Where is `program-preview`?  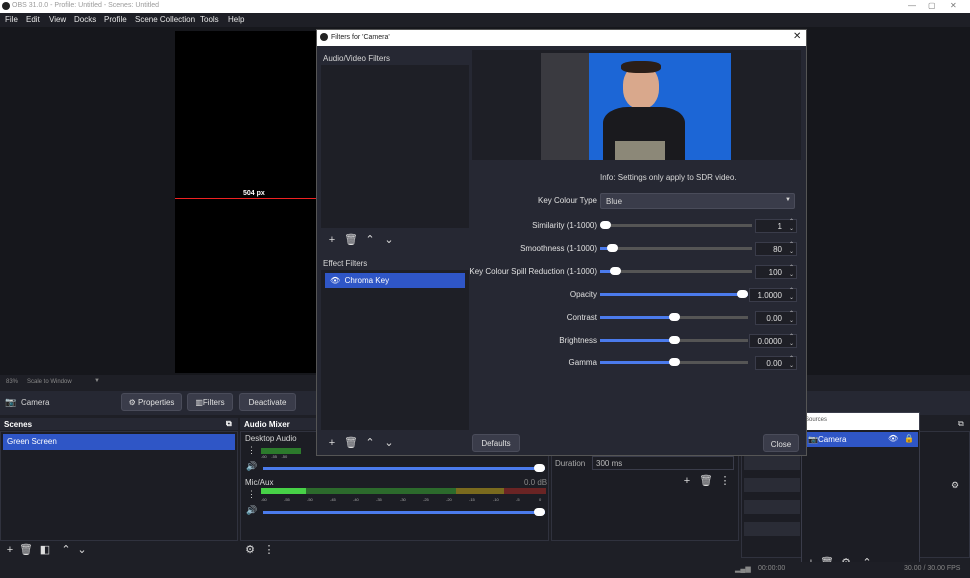 program-preview is located at coordinates (247, 202).